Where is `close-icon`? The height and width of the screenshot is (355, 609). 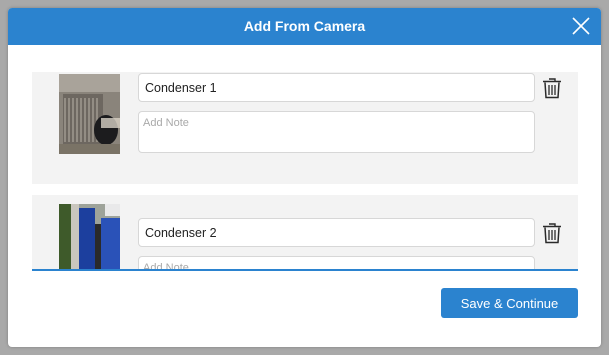
close-icon is located at coordinates (581, 26).